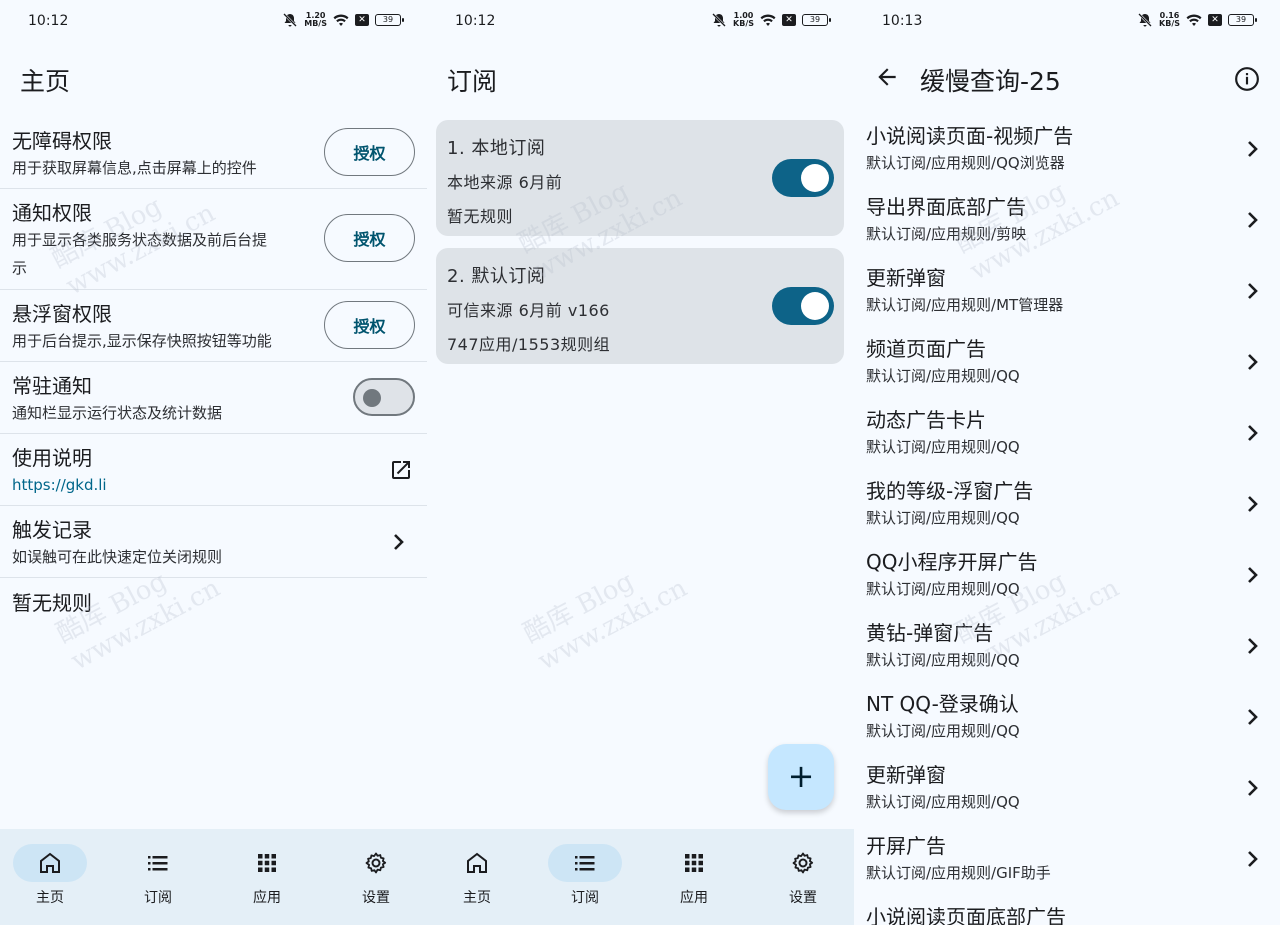 The image size is (1280, 925). I want to click on instructions-link: https://gkd.li, so click(59, 485).